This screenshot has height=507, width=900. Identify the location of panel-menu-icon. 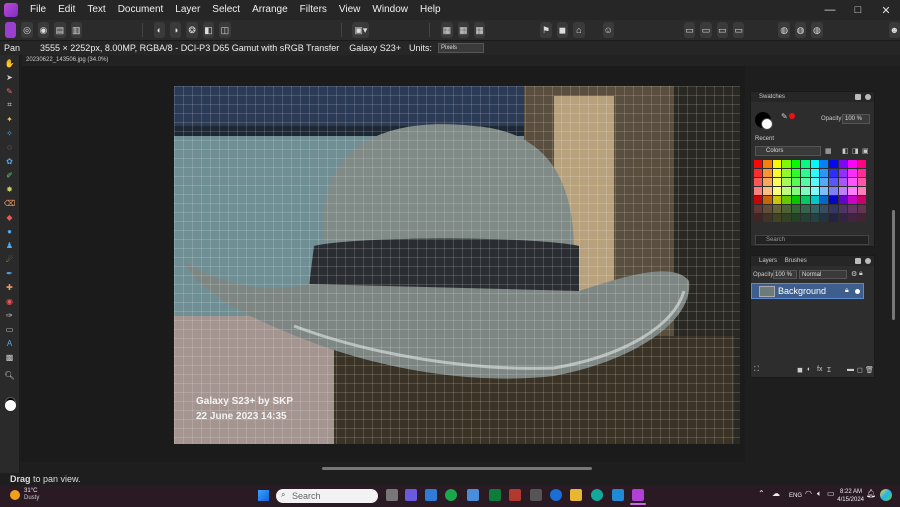
(858, 97).